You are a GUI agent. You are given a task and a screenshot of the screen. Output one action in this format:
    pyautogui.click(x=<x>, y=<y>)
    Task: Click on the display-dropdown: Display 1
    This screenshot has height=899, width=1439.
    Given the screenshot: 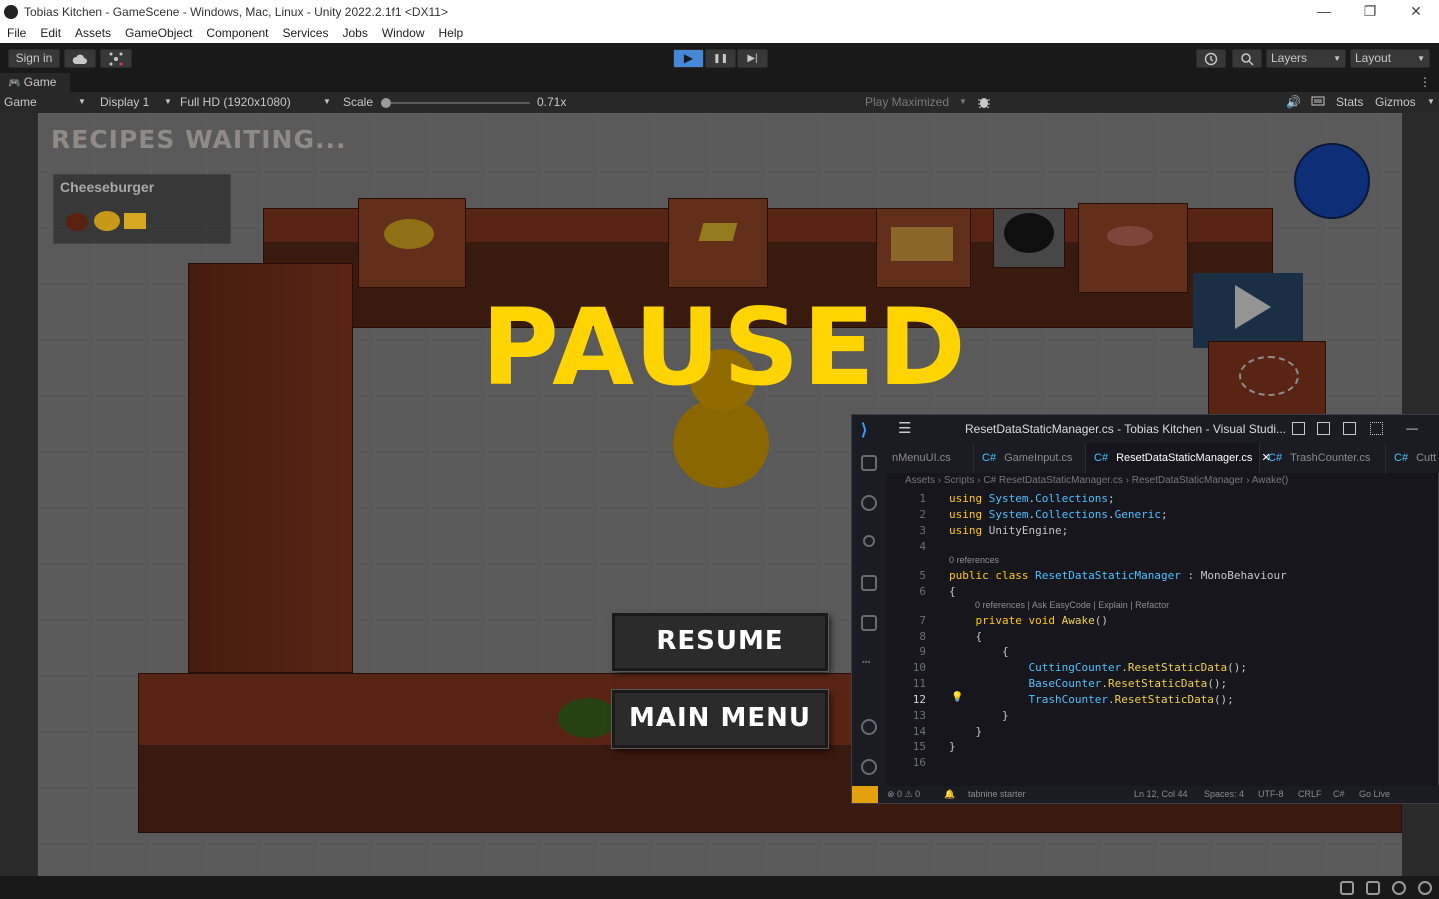 What is the action you would take?
    pyautogui.click(x=124, y=102)
    